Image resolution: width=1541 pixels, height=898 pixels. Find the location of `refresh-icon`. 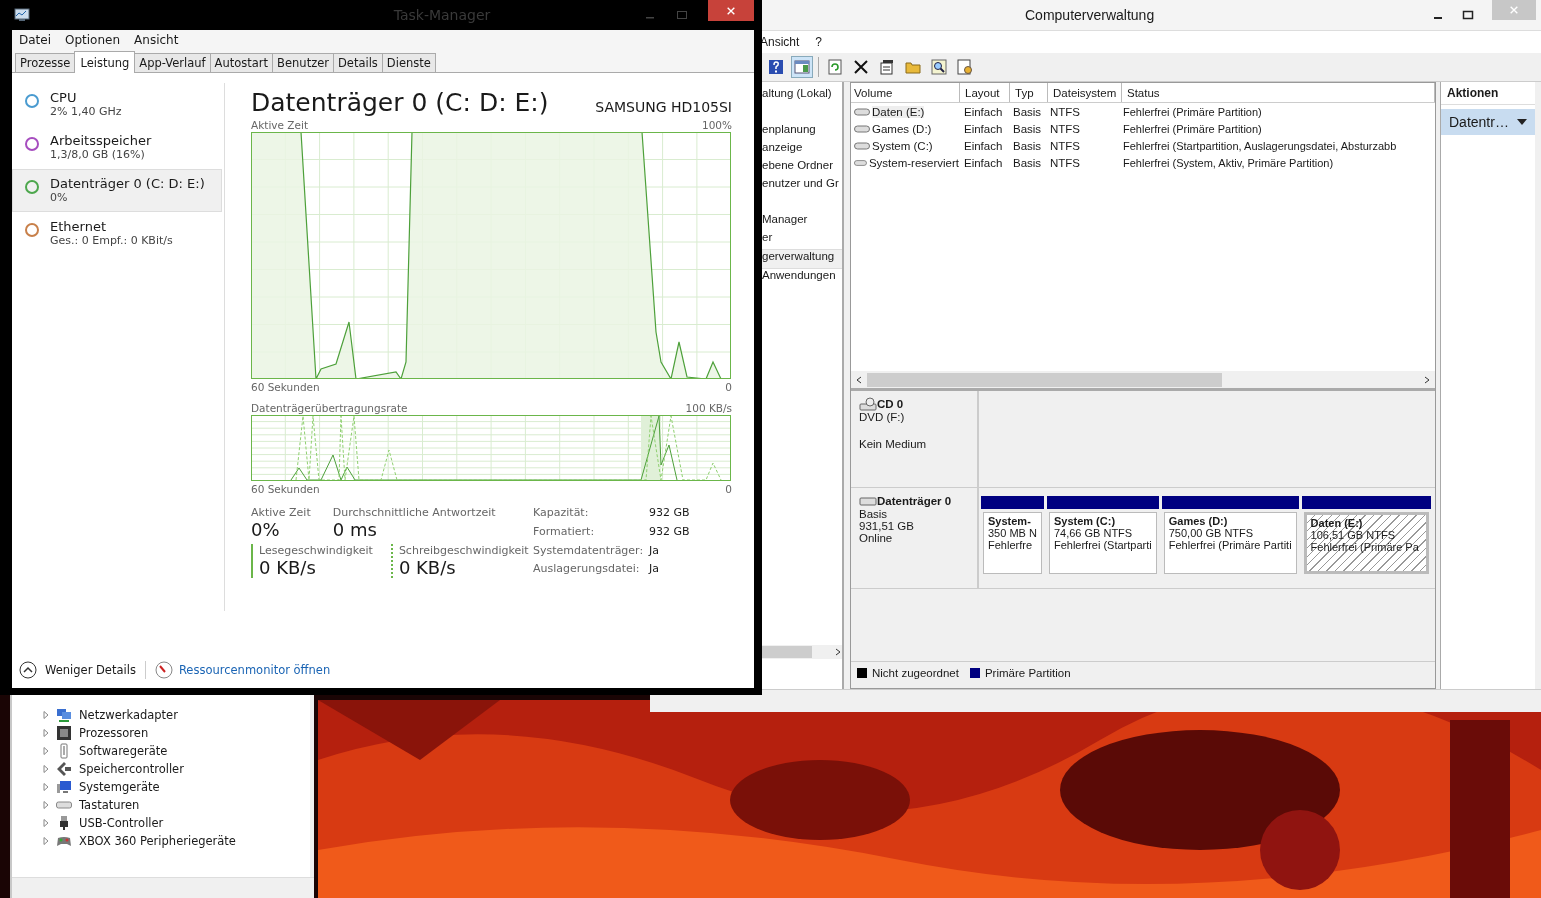

refresh-icon is located at coordinates (835, 67).